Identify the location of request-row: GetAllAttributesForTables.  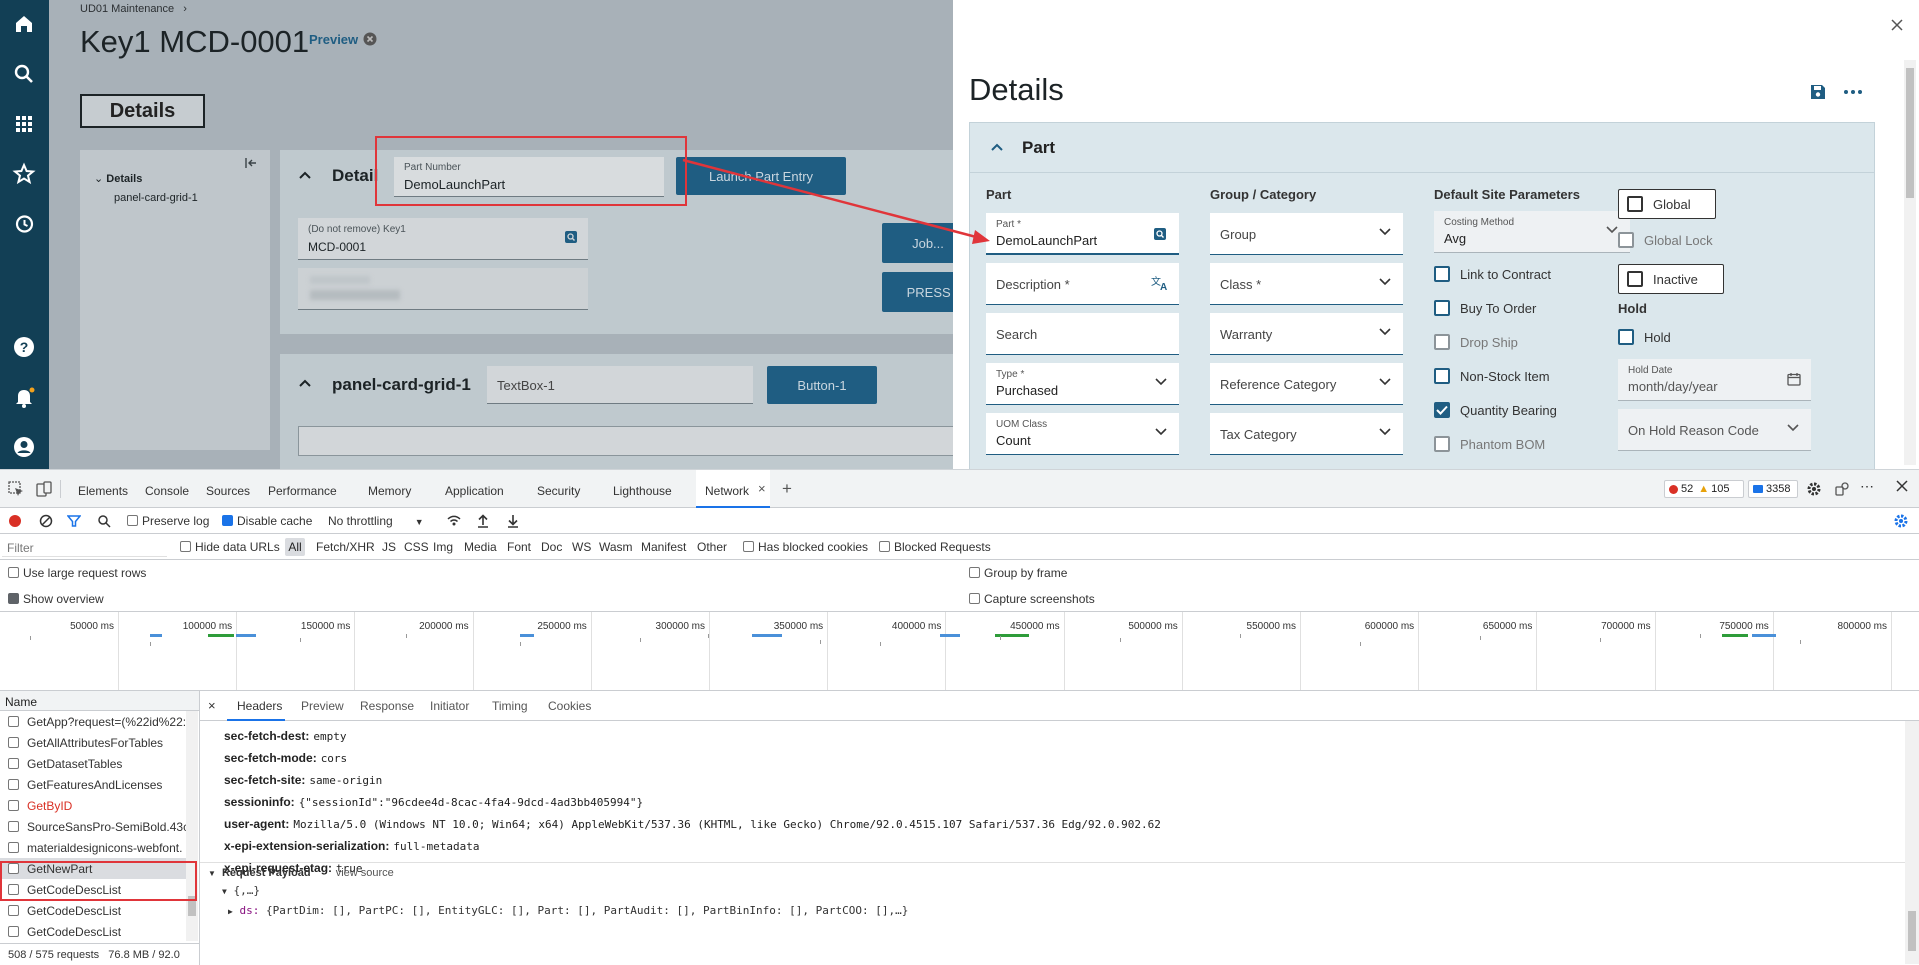
(93, 742).